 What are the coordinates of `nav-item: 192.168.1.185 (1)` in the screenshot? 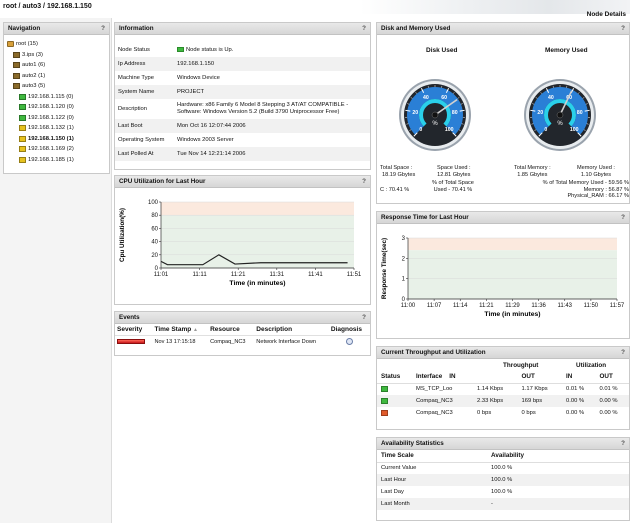 It's located at (56, 160).